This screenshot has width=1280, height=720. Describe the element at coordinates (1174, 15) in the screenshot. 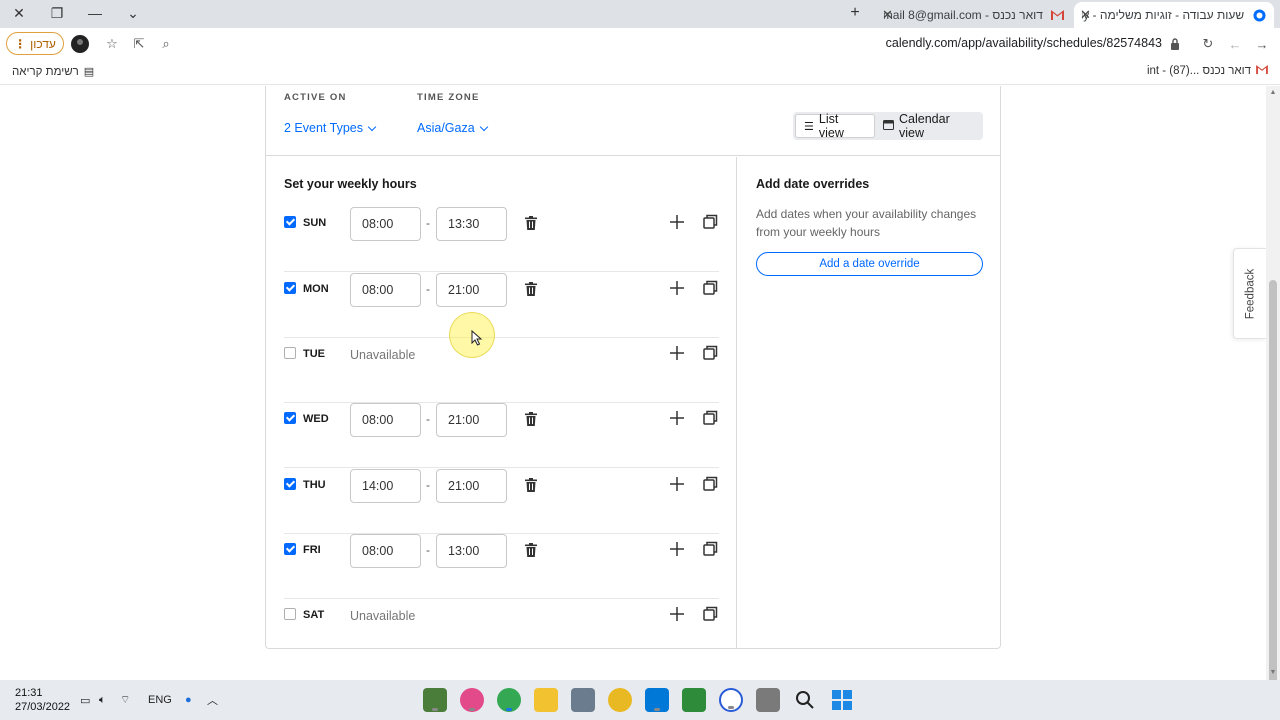

I see `tab-calendly: שעות עבודה - זוגיות משלימה - ly ✕` at that location.